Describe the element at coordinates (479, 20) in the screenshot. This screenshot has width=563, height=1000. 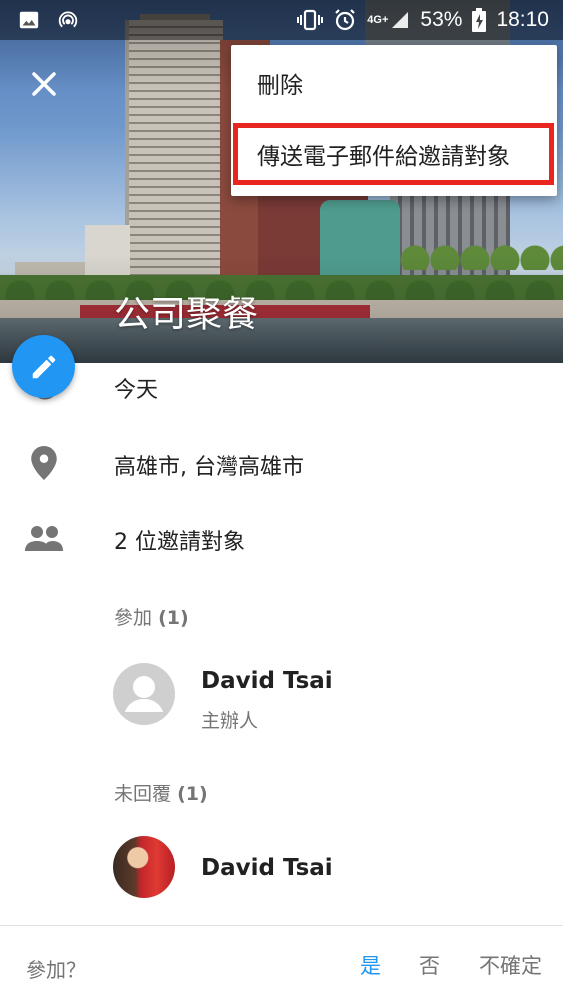
I see `battery-charging-icon` at that location.